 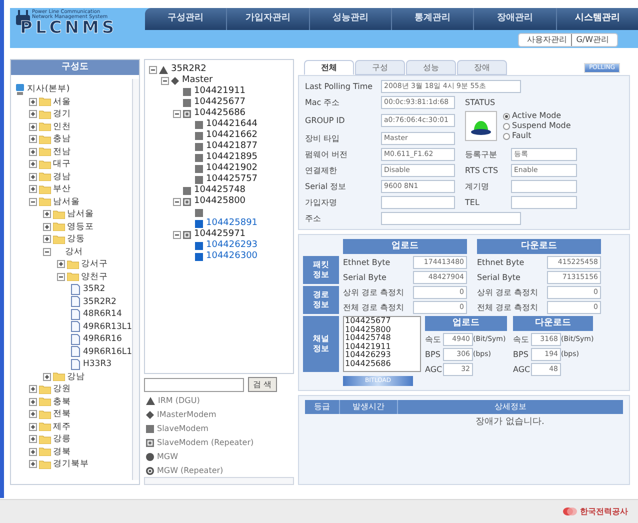 What do you see at coordinates (220, 235) in the screenshot?
I see `tree-item: 104425971` at bounding box center [220, 235].